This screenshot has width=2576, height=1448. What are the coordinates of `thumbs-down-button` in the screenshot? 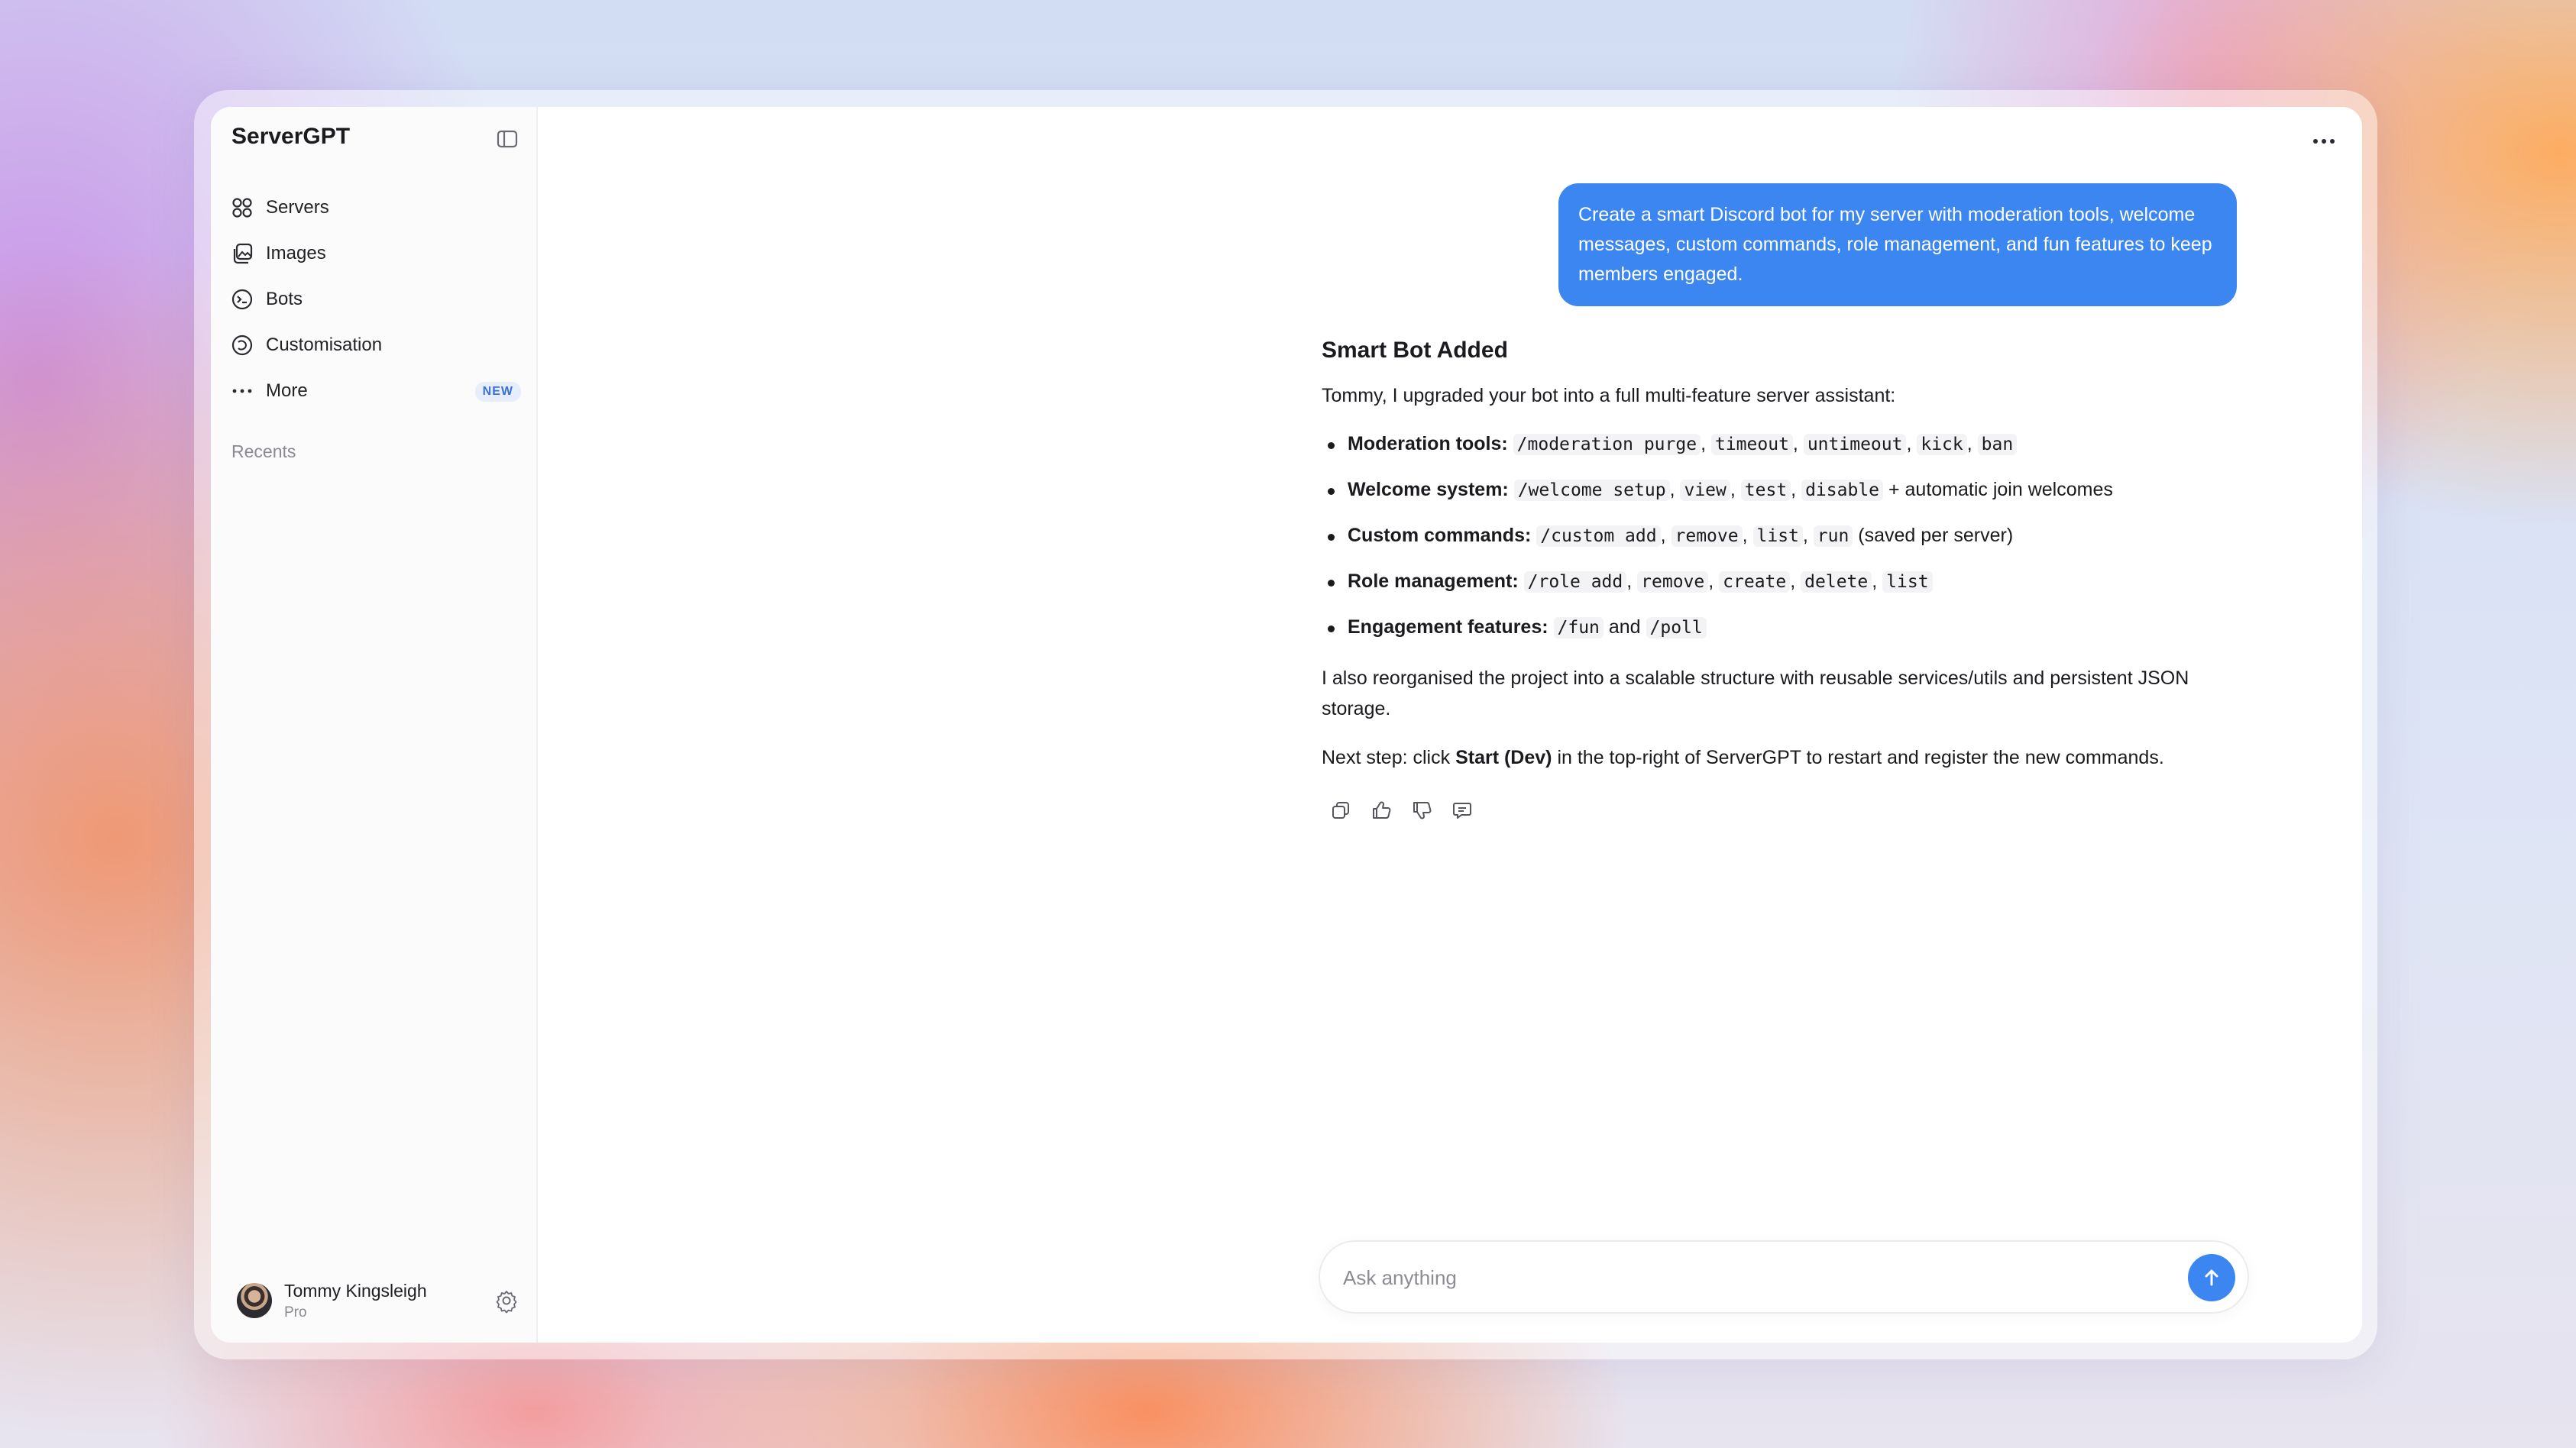 It's located at (1422, 810).